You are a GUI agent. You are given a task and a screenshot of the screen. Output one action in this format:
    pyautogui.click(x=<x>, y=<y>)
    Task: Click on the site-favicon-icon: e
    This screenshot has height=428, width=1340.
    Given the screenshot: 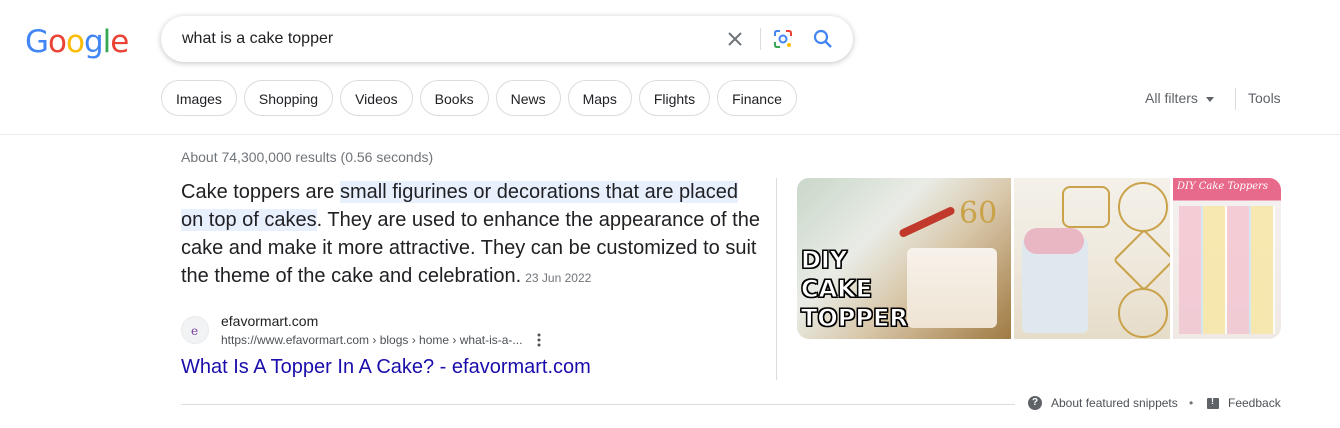 What is the action you would take?
    pyautogui.click(x=195, y=330)
    